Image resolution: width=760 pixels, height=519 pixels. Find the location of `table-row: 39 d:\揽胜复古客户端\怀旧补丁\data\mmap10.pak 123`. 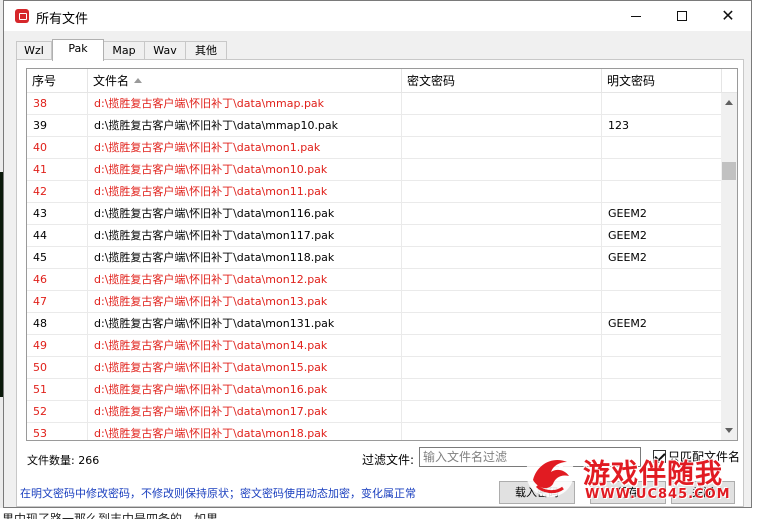

table-row: 39 d:\揽胜复古客户端\怀旧补丁\data\mmap10.pak 123 is located at coordinates (375, 126).